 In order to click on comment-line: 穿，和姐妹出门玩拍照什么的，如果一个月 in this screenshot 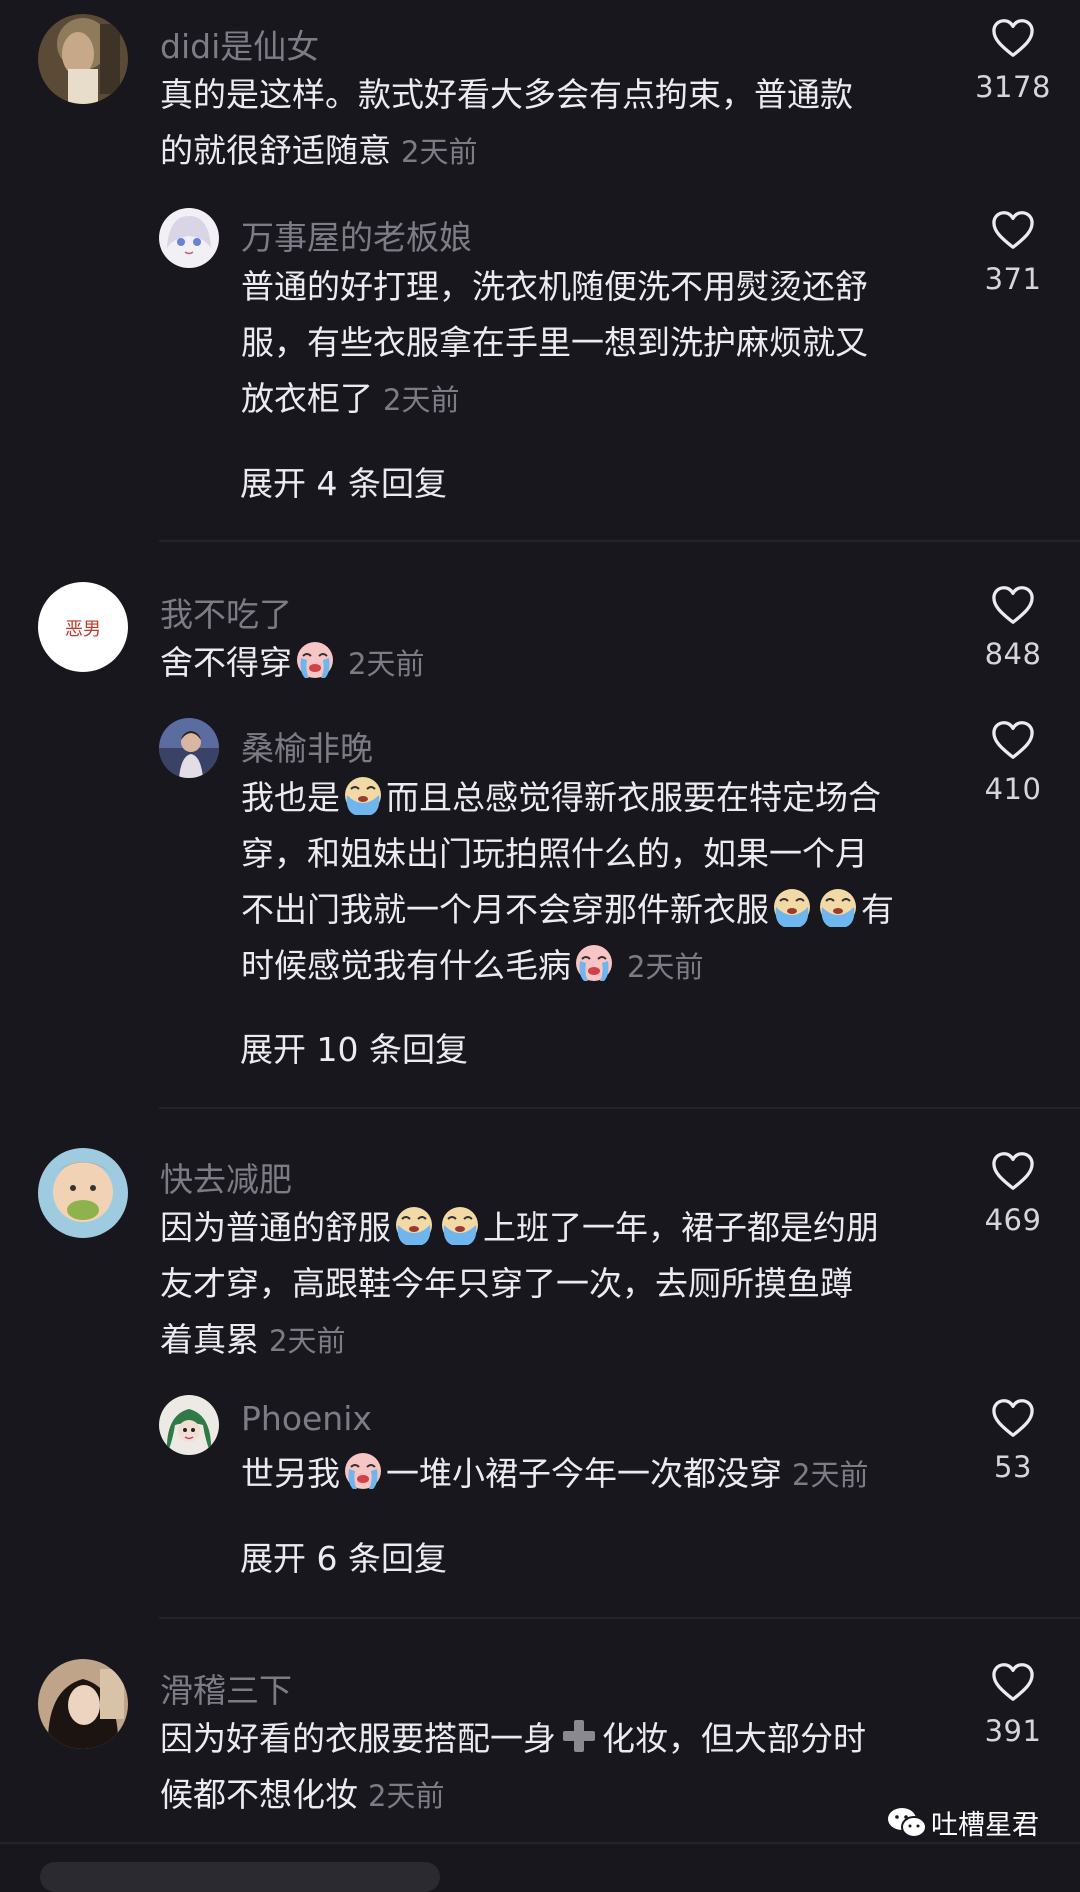, I will do `click(554, 853)`.